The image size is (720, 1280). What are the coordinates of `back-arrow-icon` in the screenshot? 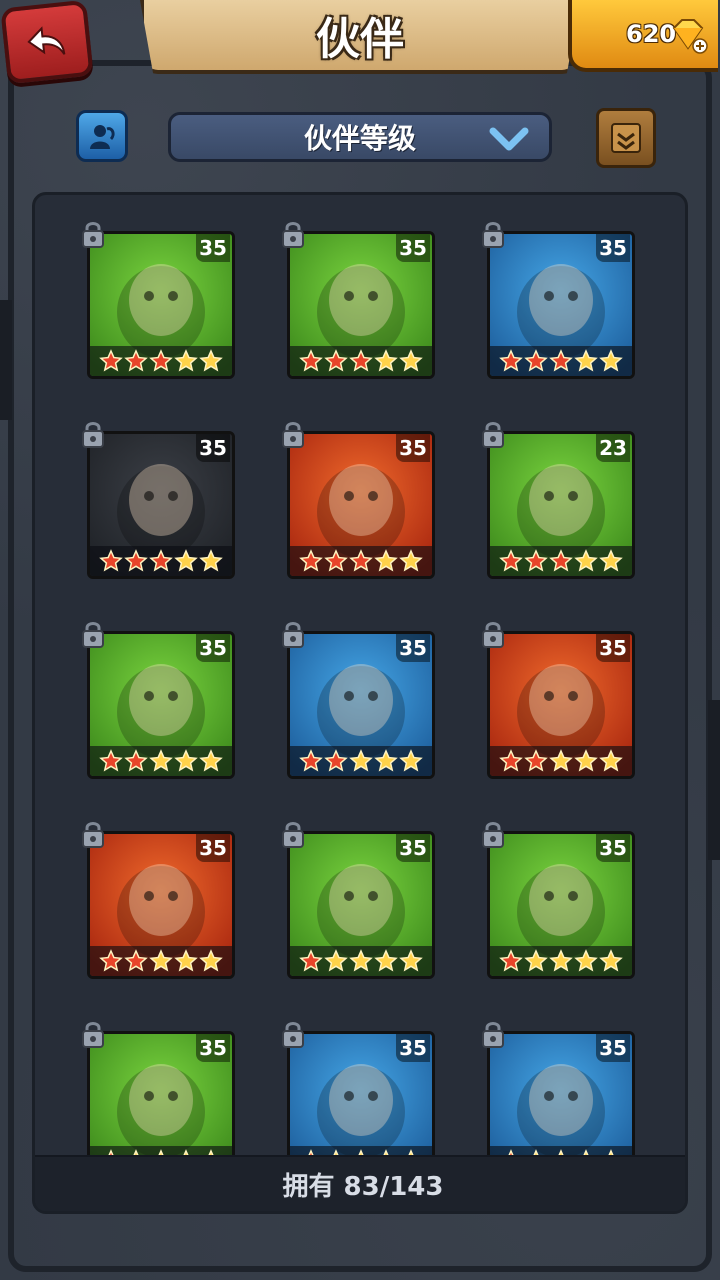 It's located at (46, 40).